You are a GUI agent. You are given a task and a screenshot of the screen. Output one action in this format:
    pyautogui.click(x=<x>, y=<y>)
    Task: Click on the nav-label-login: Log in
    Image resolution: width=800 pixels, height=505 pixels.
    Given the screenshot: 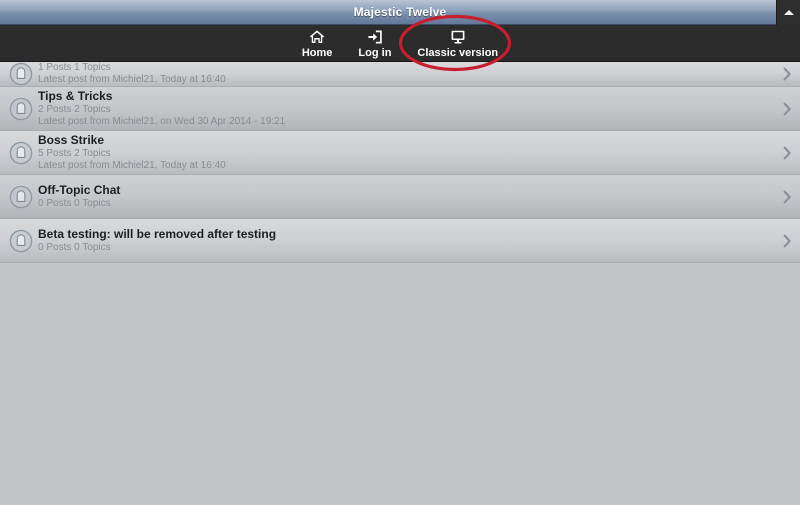 What is the action you would take?
    pyautogui.click(x=375, y=53)
    